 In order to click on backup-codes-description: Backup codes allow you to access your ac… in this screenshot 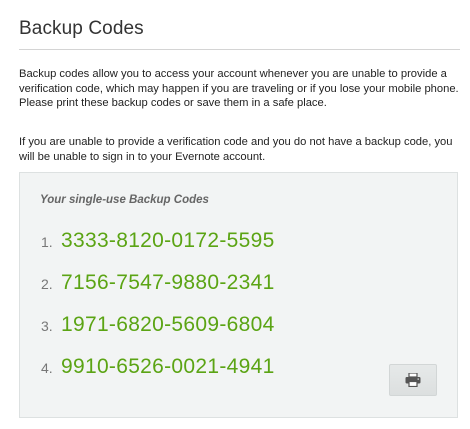, I will do `click(239, 88)`.